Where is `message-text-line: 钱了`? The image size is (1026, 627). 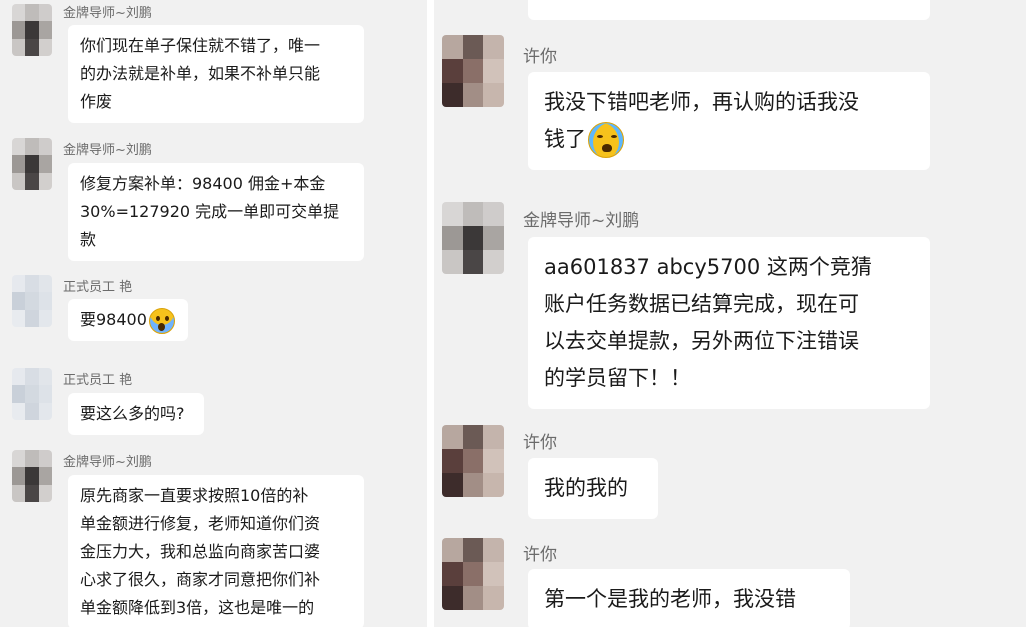 message-text-line: 钱了 is located at coordinates (565, 139).